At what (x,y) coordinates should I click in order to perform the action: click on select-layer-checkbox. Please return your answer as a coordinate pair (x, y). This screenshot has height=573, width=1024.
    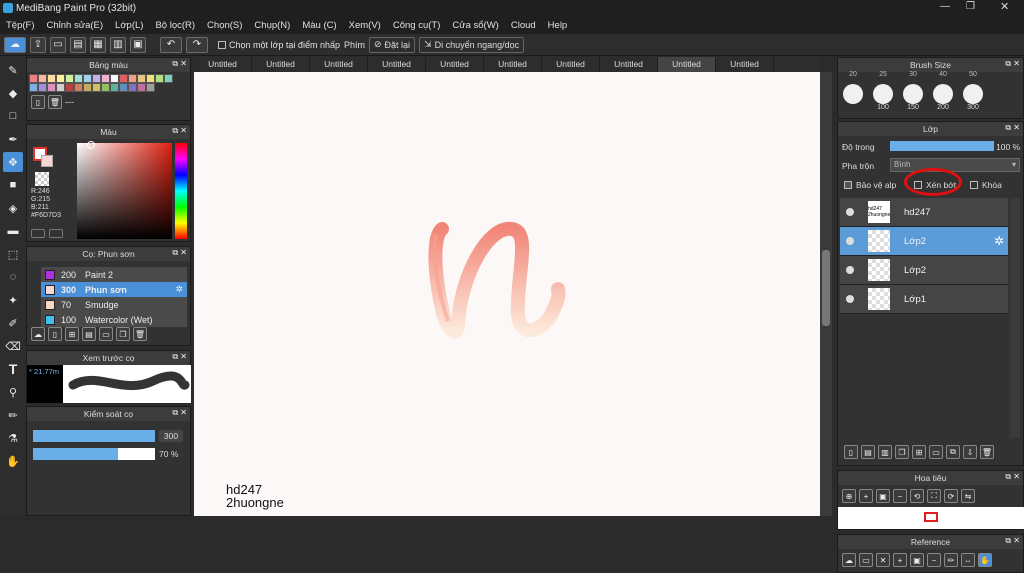
    Looking at the image, I should click on (222, 44).